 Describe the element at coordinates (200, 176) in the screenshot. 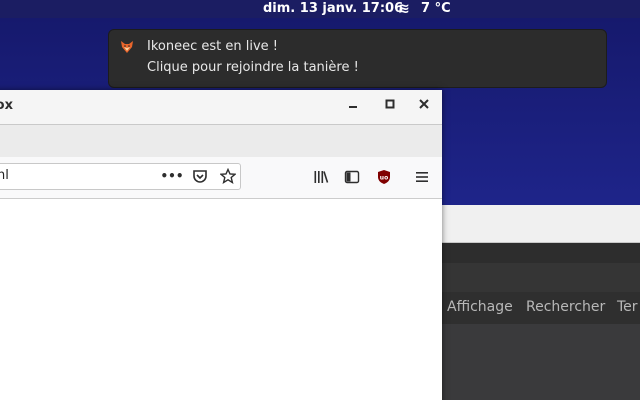

I see `pocket-icon` at that location.